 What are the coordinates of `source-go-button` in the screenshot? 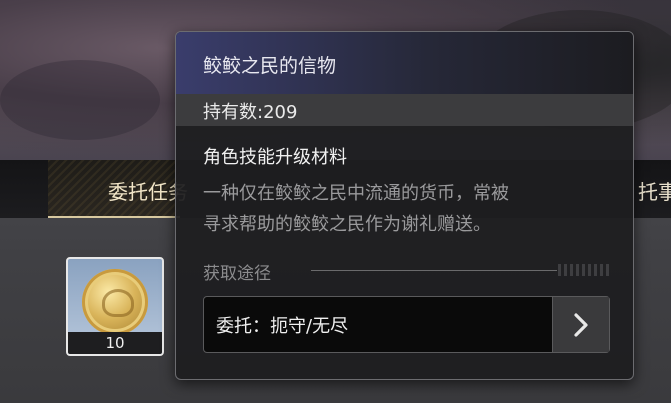 It's located at (580, 324).